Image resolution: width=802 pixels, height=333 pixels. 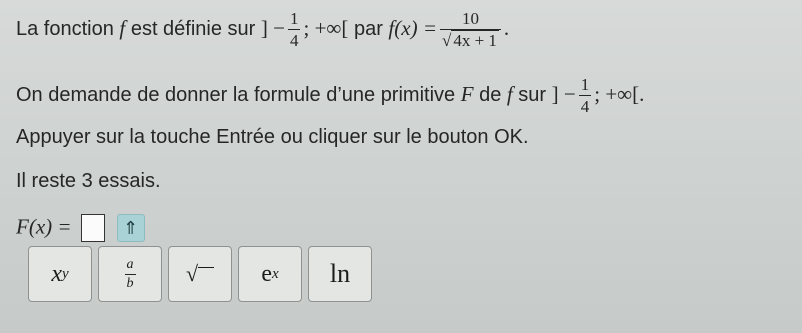 What do you see at coordinates (294, 18) in the screenshot?
I see `fraction-numerator: 1` at bounding box center [294, 18].